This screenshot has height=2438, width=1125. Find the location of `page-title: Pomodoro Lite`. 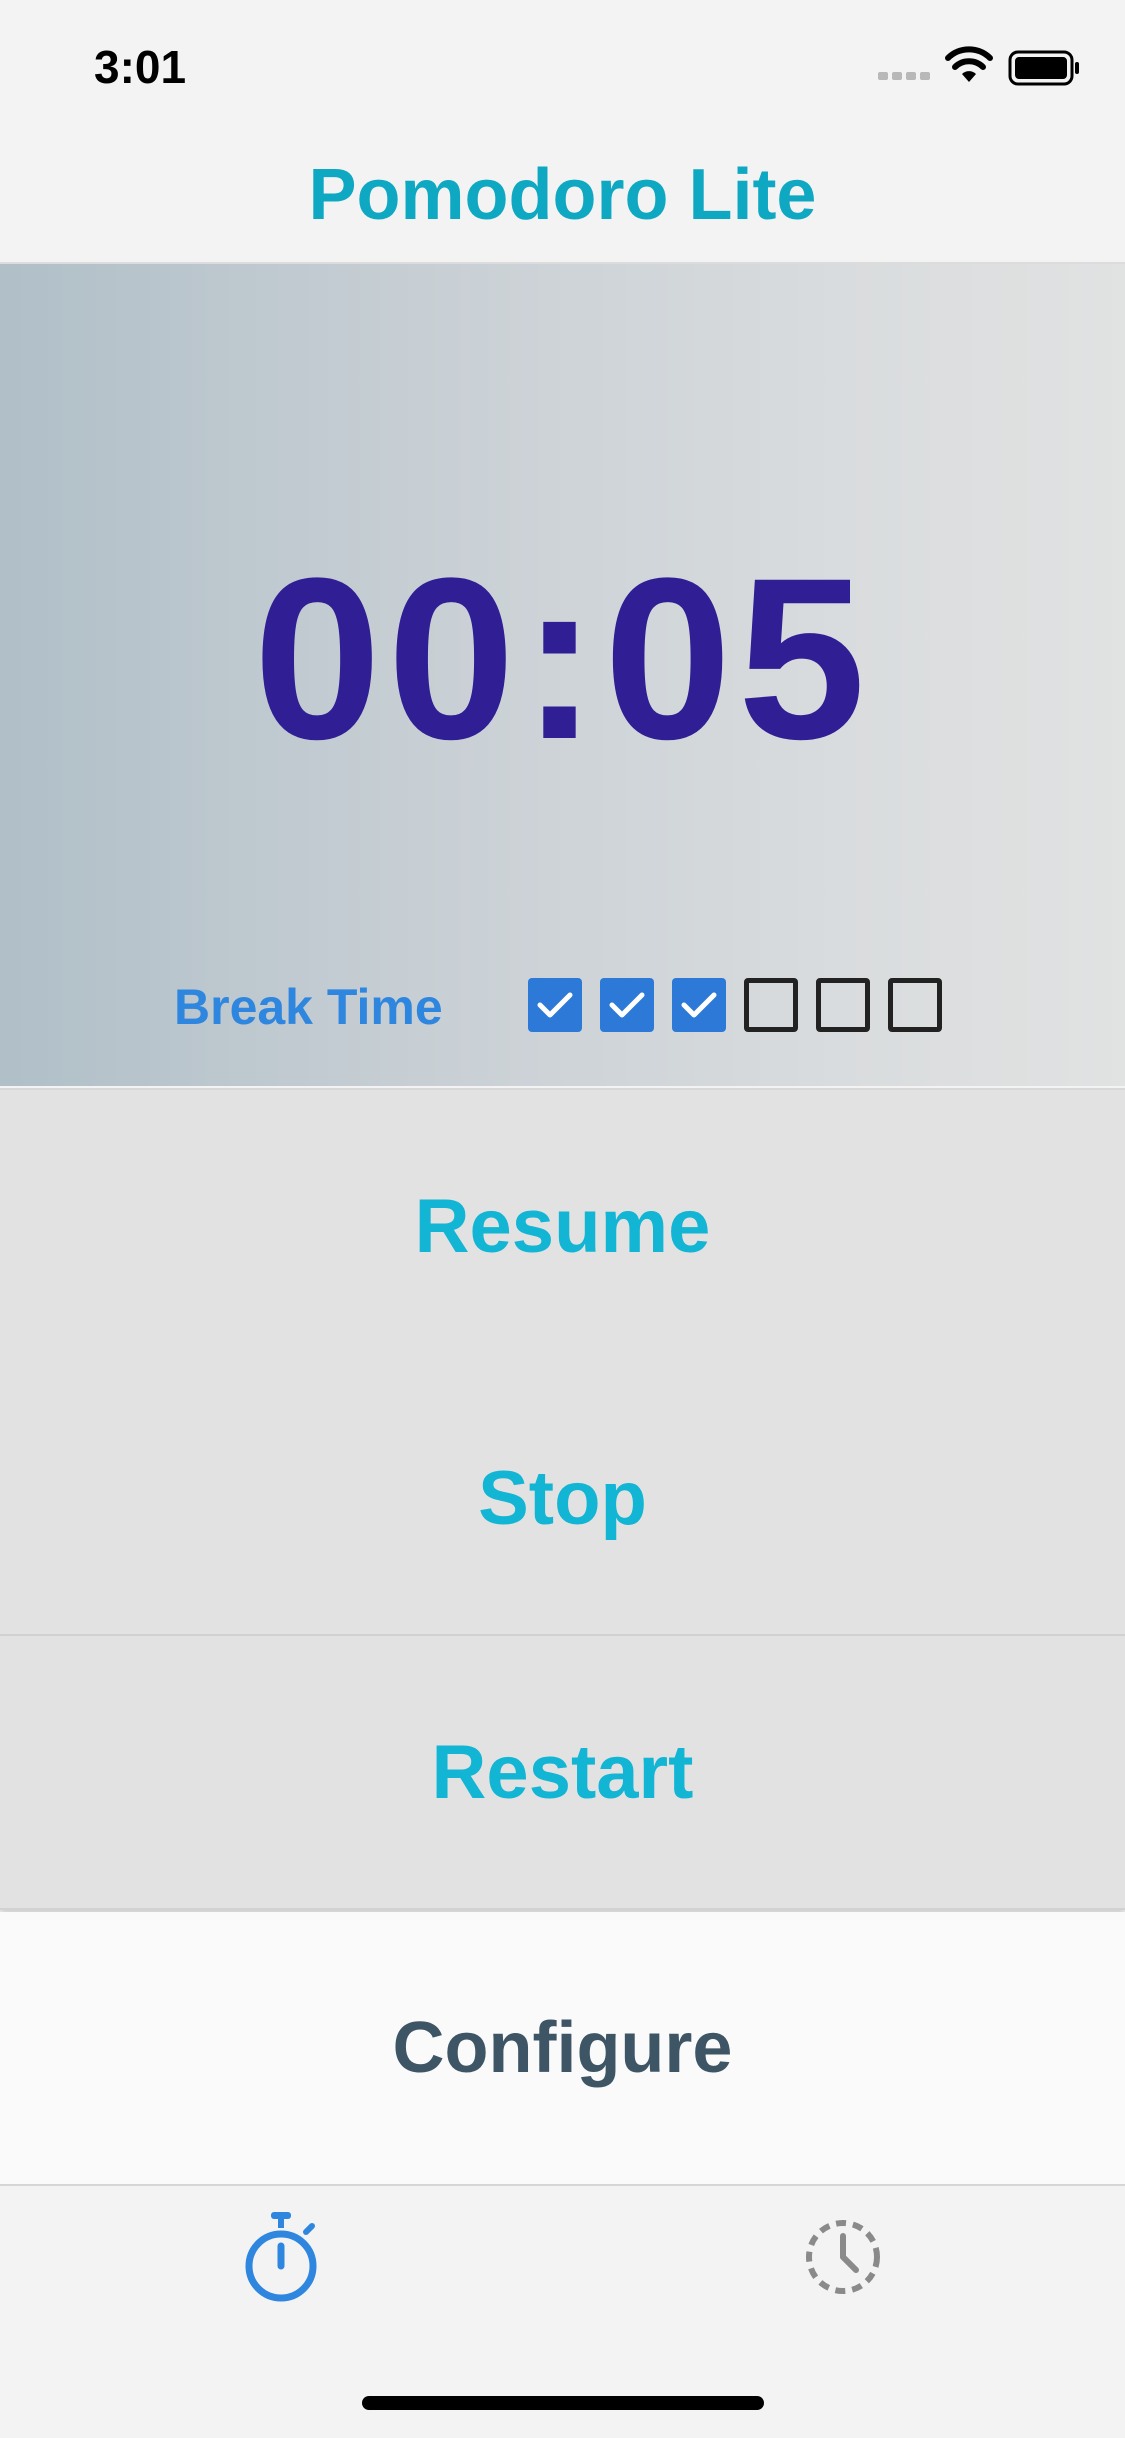

page-title: Pomodoro Lite is located at coordinates (562, 195).